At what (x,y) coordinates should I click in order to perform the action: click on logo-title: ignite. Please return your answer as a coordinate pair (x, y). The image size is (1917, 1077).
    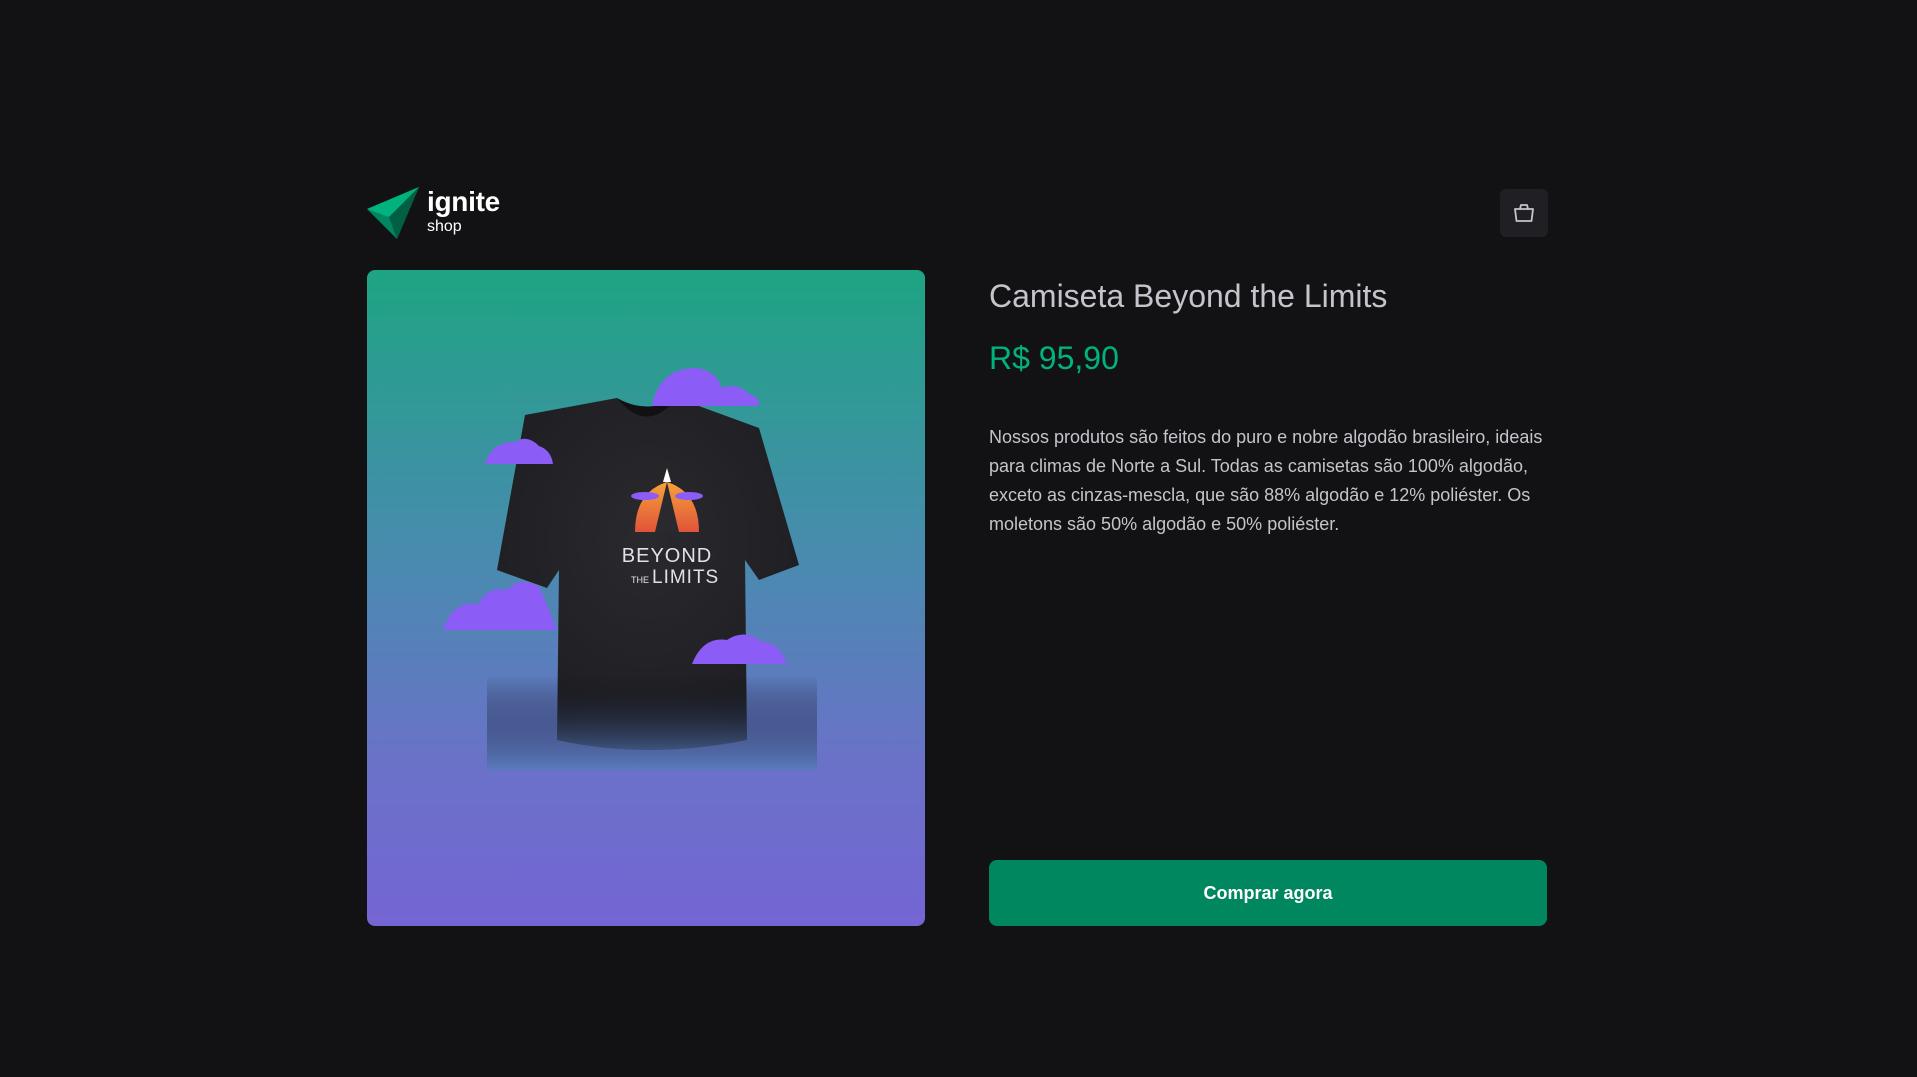
    Looking at the image, I should click on (463, 201).